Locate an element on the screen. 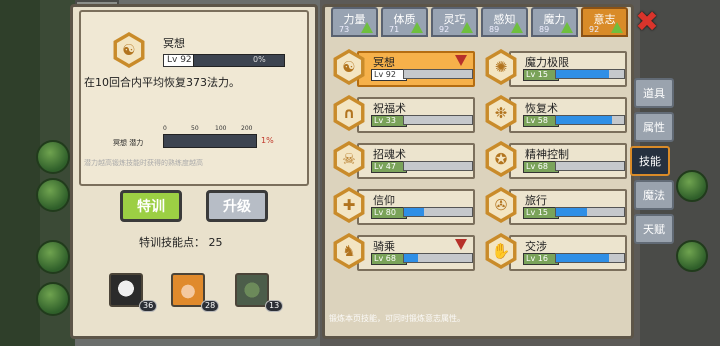 The width and height of the screenshot is (720, 346). skill-card: 招魂术 Lv 47 is located at coordinates (416, 161).